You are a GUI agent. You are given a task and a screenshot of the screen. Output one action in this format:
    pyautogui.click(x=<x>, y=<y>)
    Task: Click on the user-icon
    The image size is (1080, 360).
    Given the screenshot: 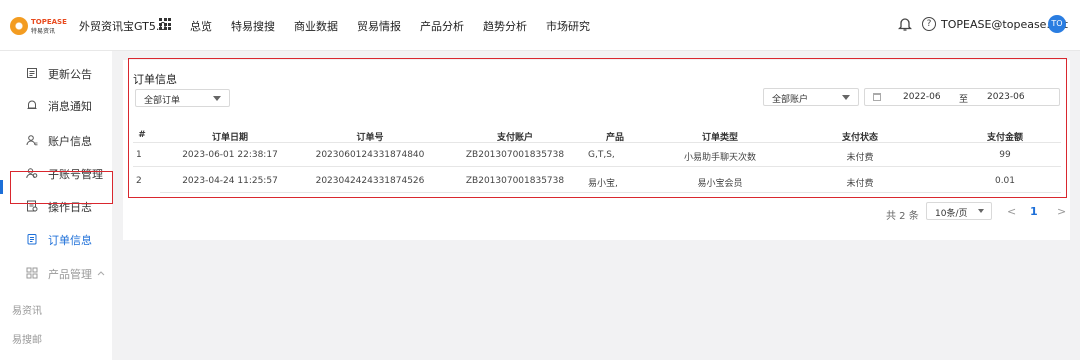 What is the action you would take?
    pyautogui.click(x=32, y=140)
    